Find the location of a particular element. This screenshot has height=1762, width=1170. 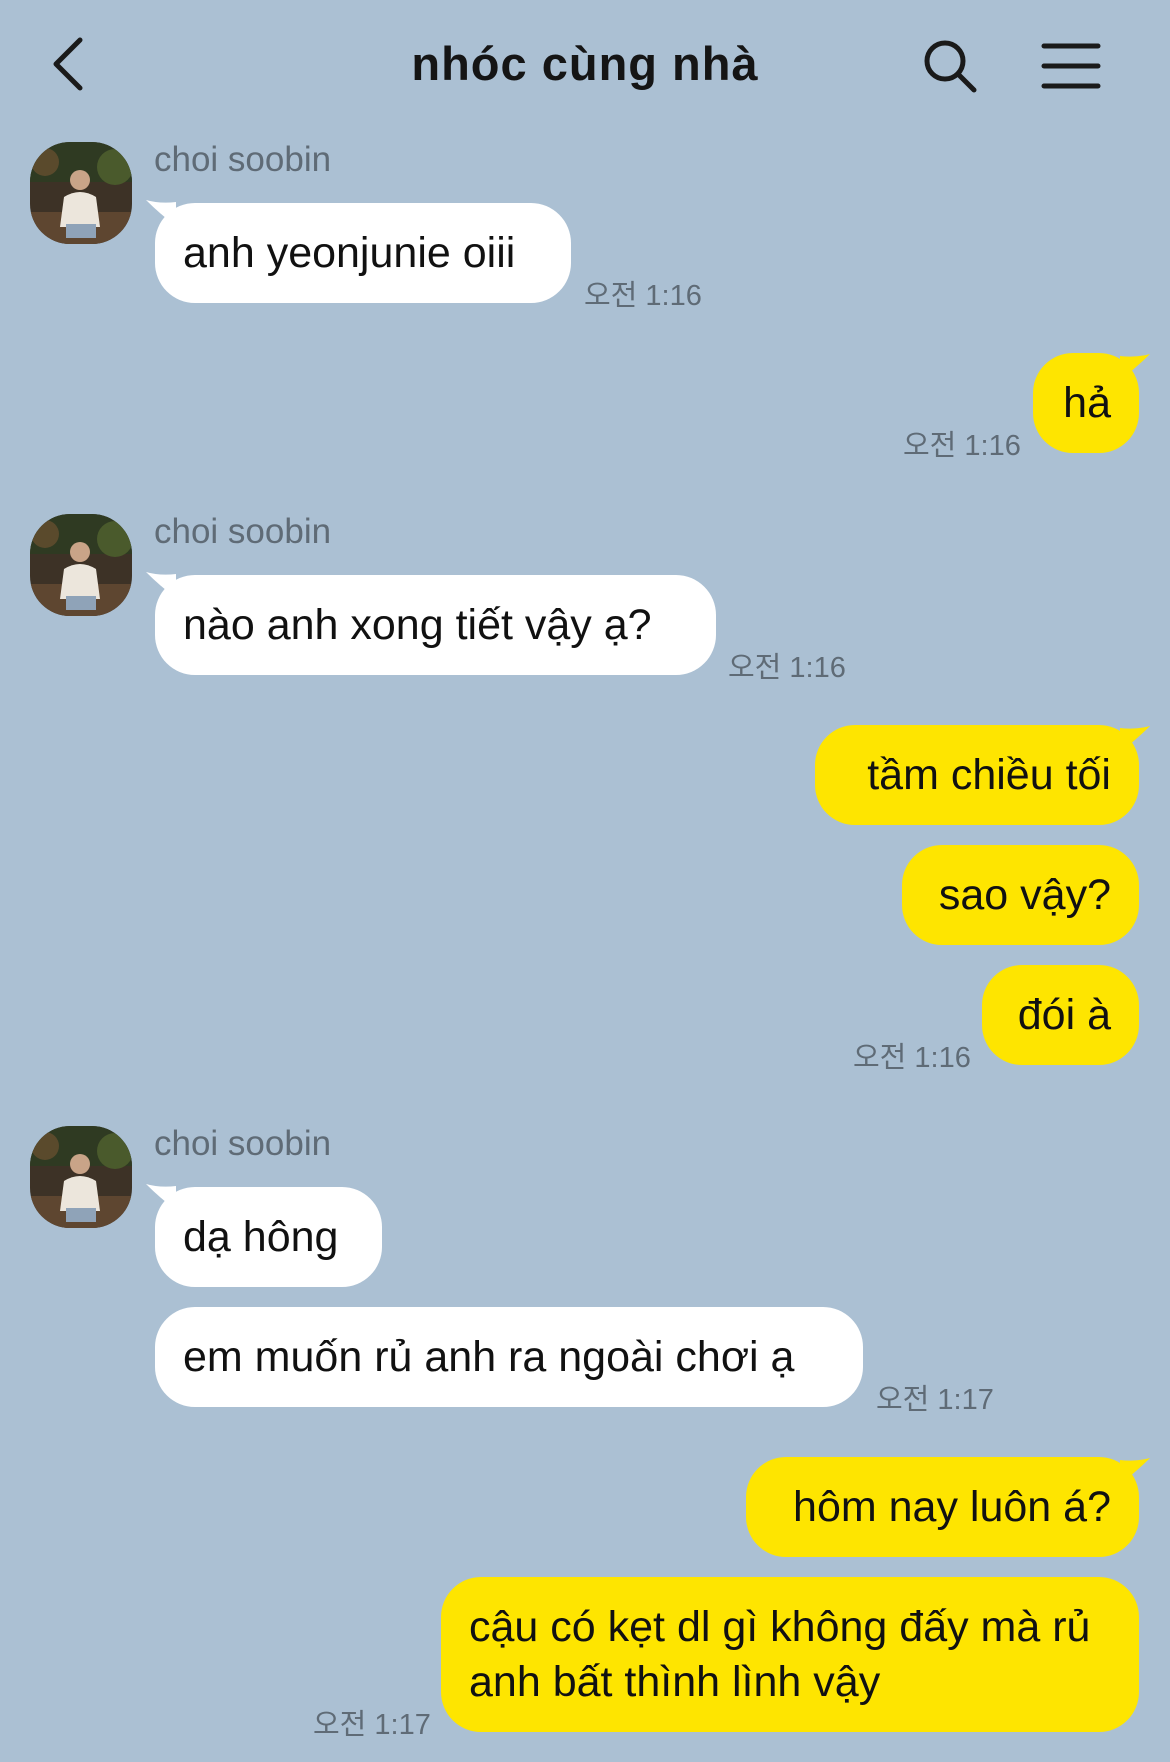

menu-button is located at coordinates (1071, 66).